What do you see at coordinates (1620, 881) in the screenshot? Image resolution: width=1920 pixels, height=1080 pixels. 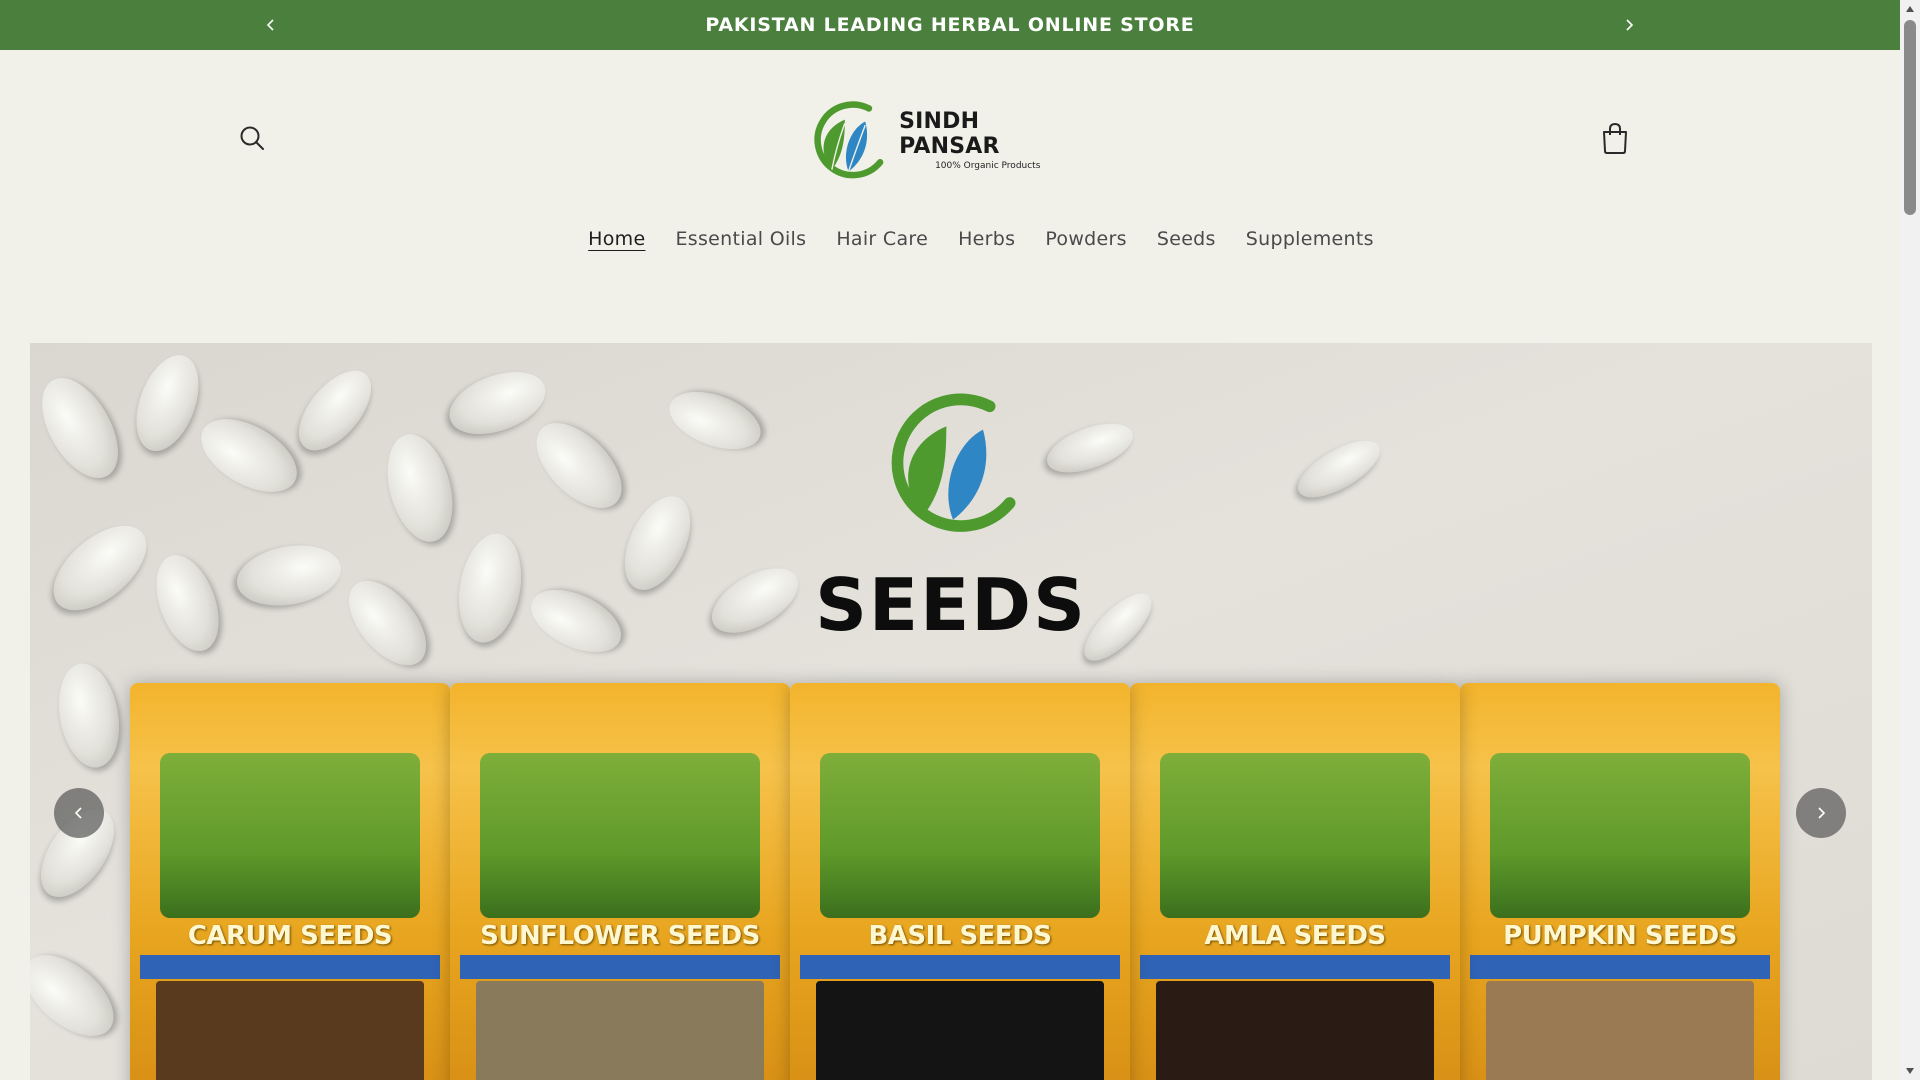 I see `pack-pumpkin-seeds: PUMPKIN SEEDS` at bounding box center [1620, 881].